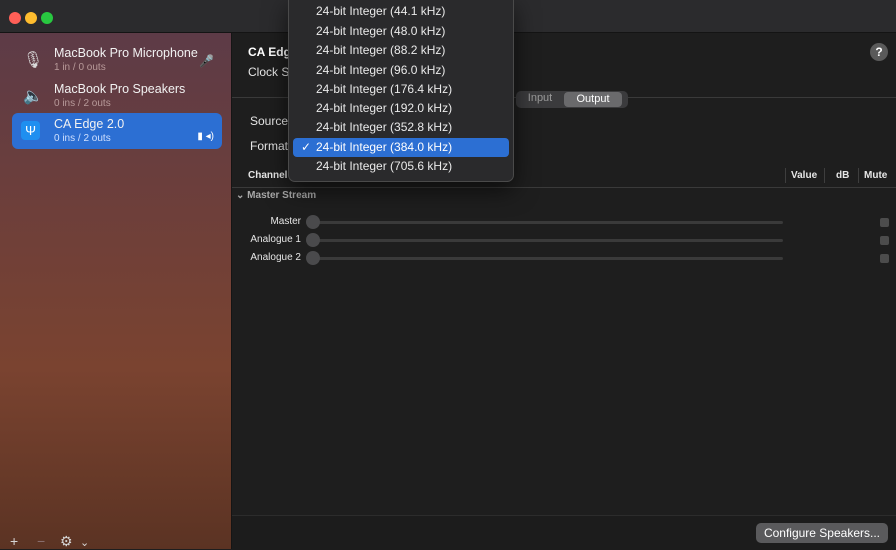  I want to click on format-option: 24-bit Integer (192.0 kHz), so click(401, 108).